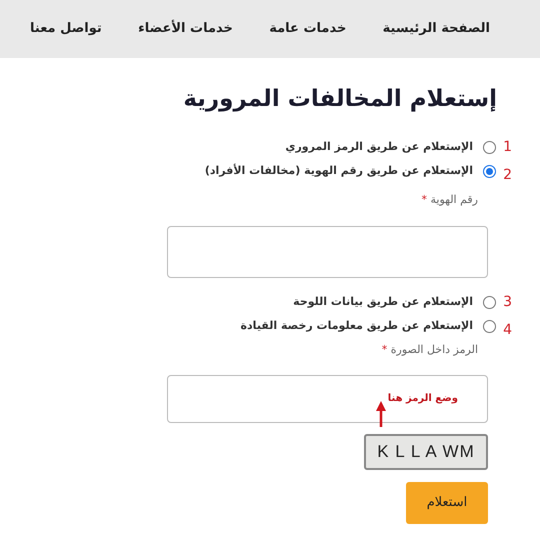  Describe the element at coordinates (356, 326) in the screenshot. I see `radio-label: الإستعلام عن طريق معلومات رخصة القيادة` at that location.